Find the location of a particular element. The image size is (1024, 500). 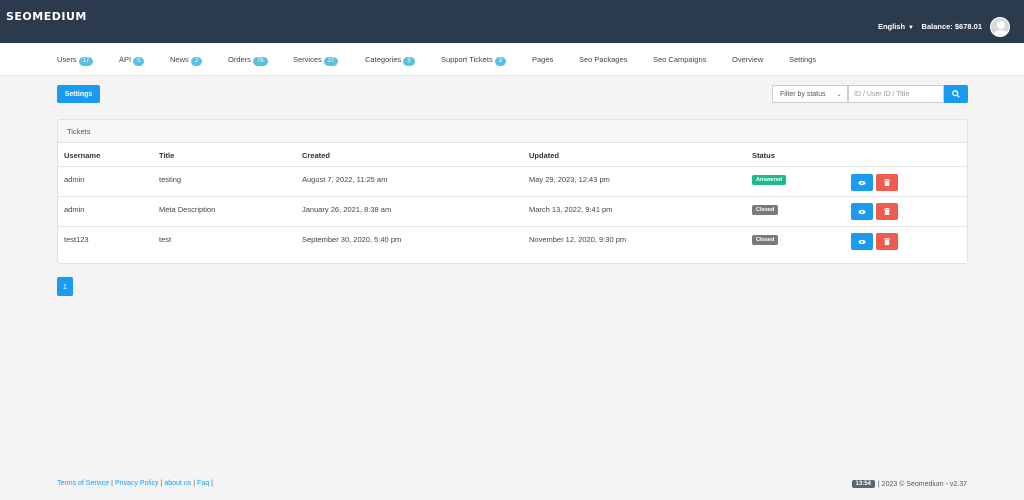

column-header-username: Username is located at coordinates (82, 155).